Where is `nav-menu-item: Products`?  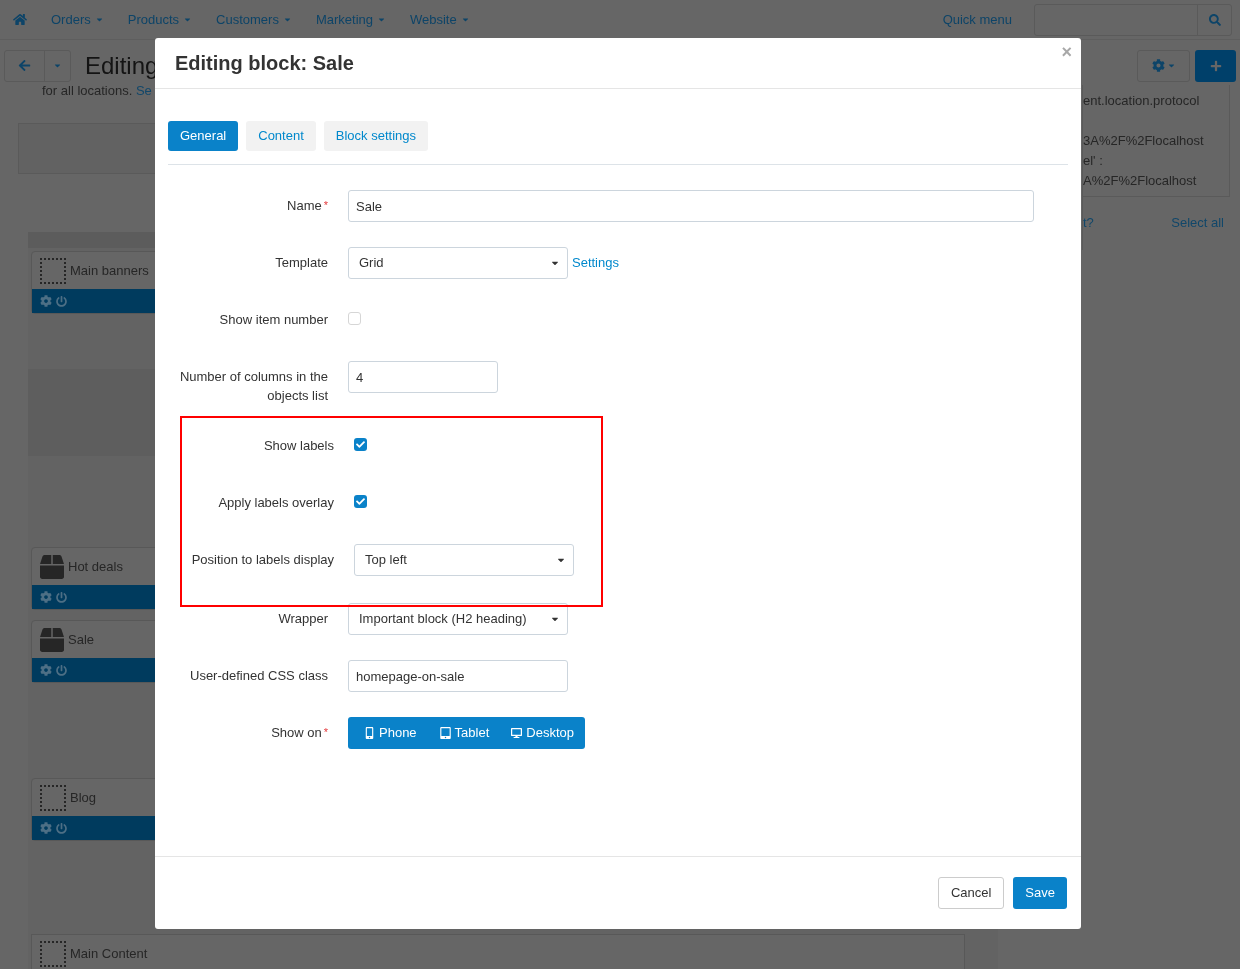
nav-menu-item: Products is located at coordinates (160, 19).